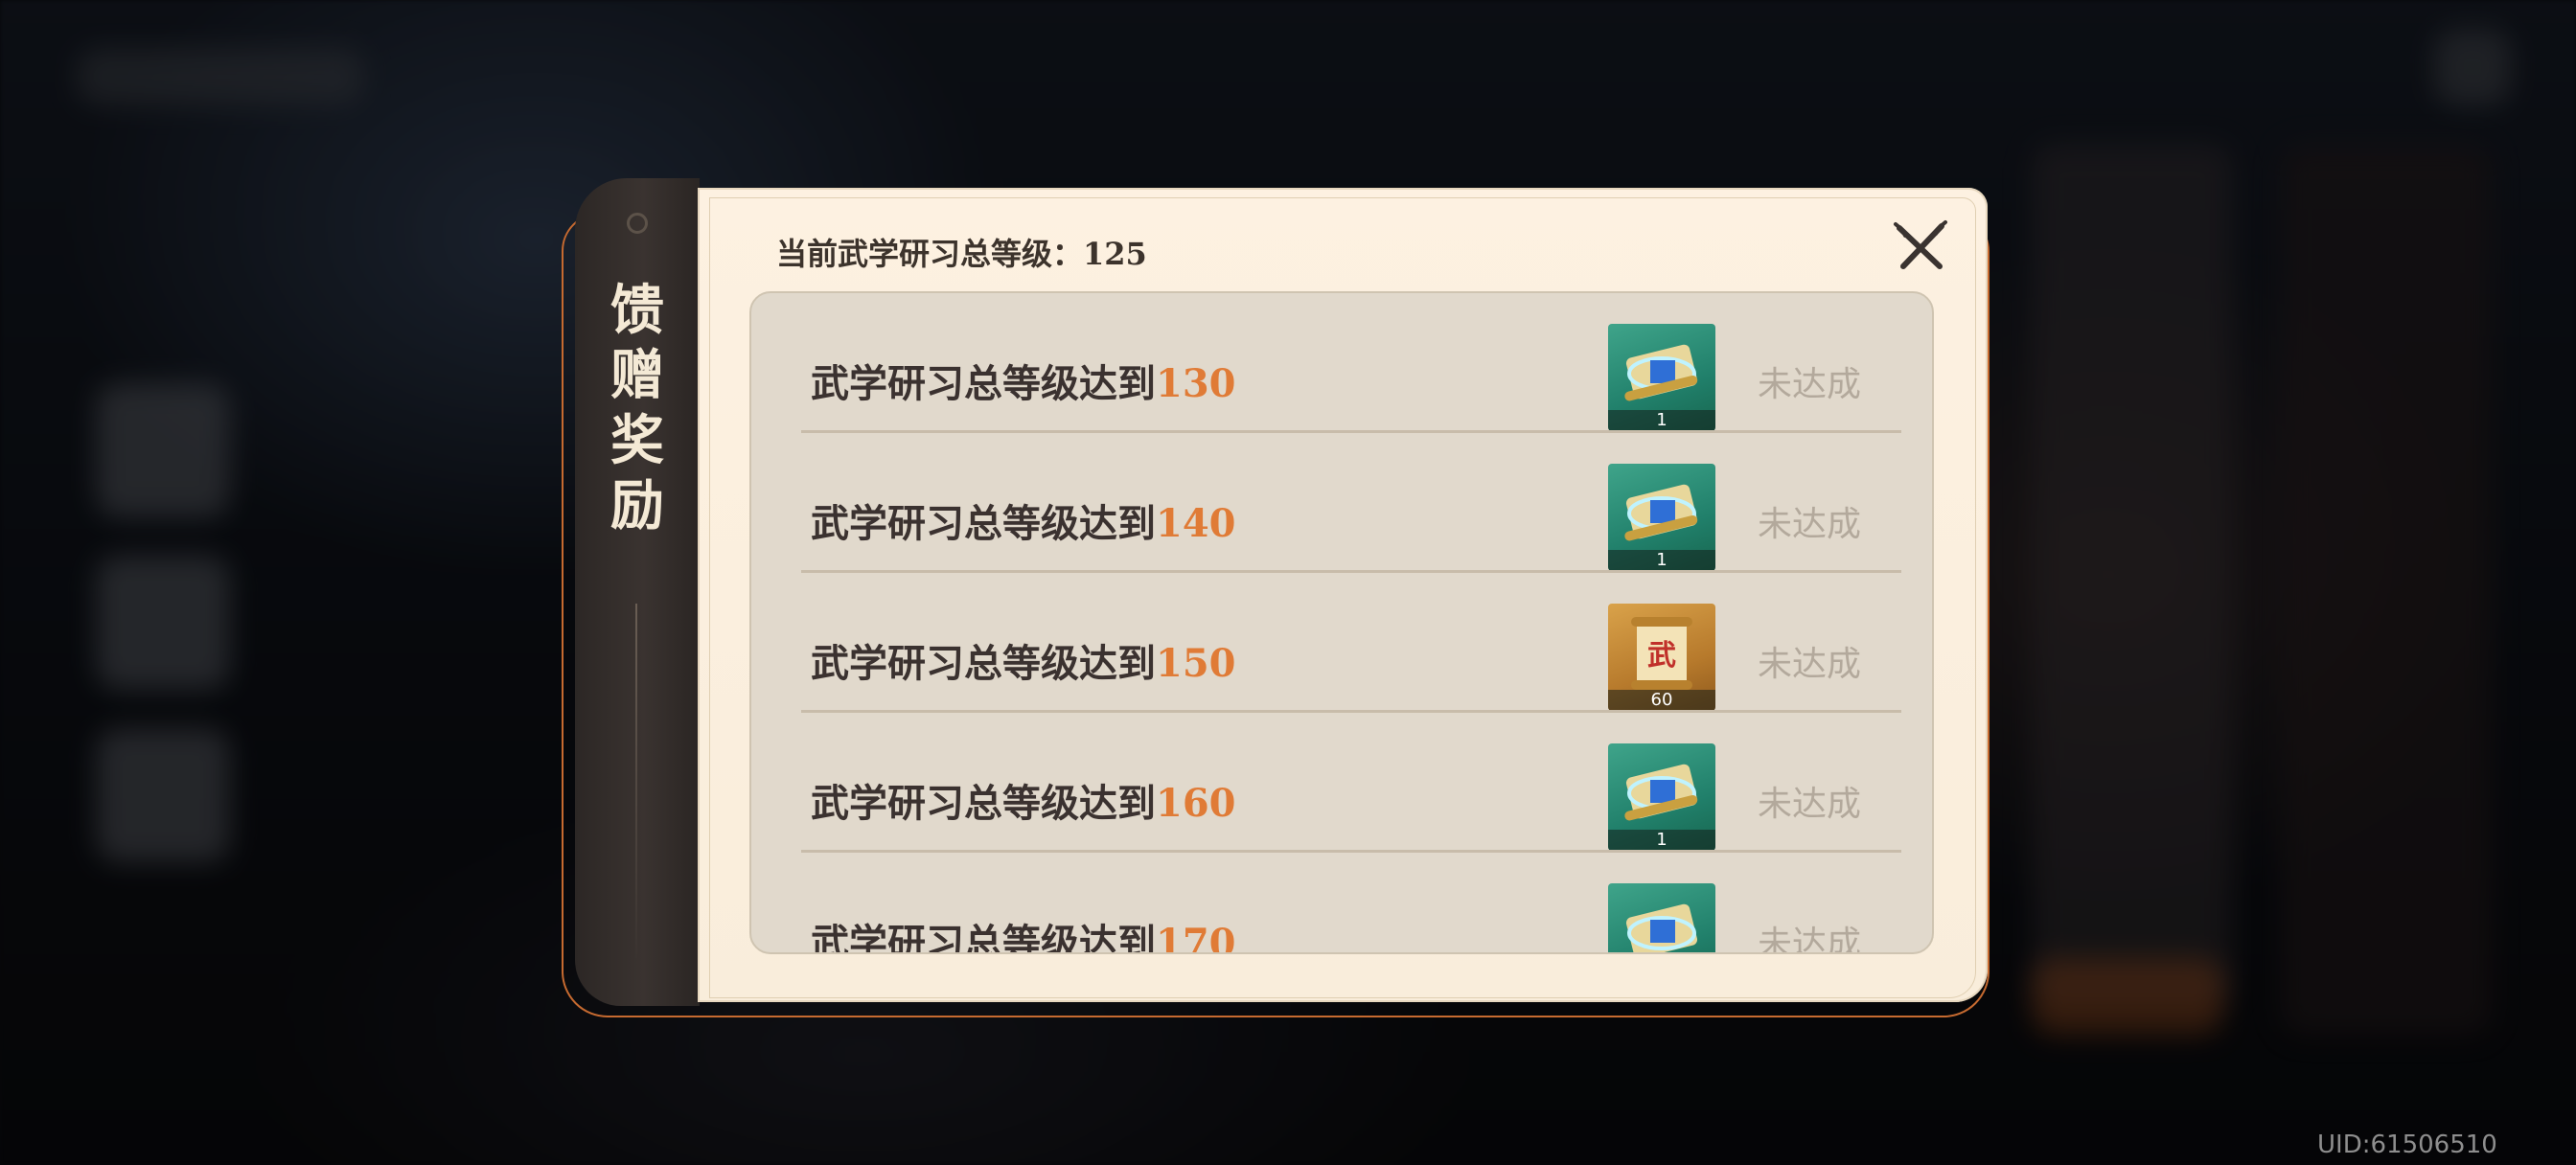 This screenshot has width=2576, height=1165. What do you see at coordinates (2407, 1145) in the screenshot?
I see `user-id-label: UID:61506510` at bounding box center [2407, 1145].